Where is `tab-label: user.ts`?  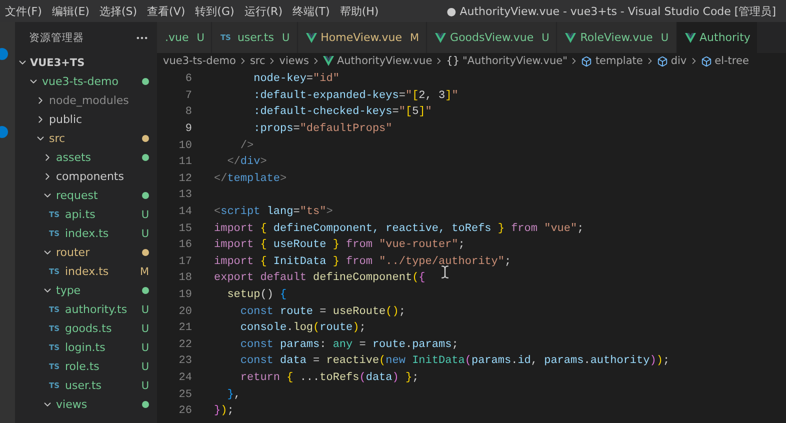 tab-label: user.ts is located at coordinates (255, 37).